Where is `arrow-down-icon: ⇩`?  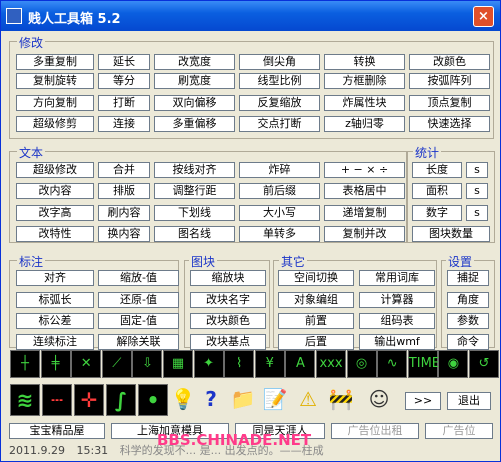 arrow-down-icon: ⇩ is located at coordinates (147, 364).